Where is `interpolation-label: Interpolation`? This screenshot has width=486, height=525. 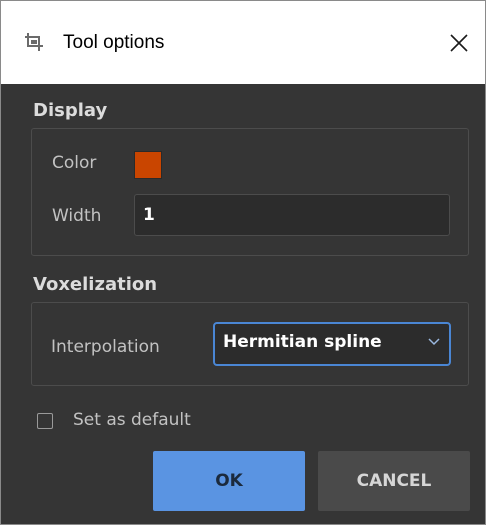 interpolation-label: Interpolation is located at coordinates (105, 347).